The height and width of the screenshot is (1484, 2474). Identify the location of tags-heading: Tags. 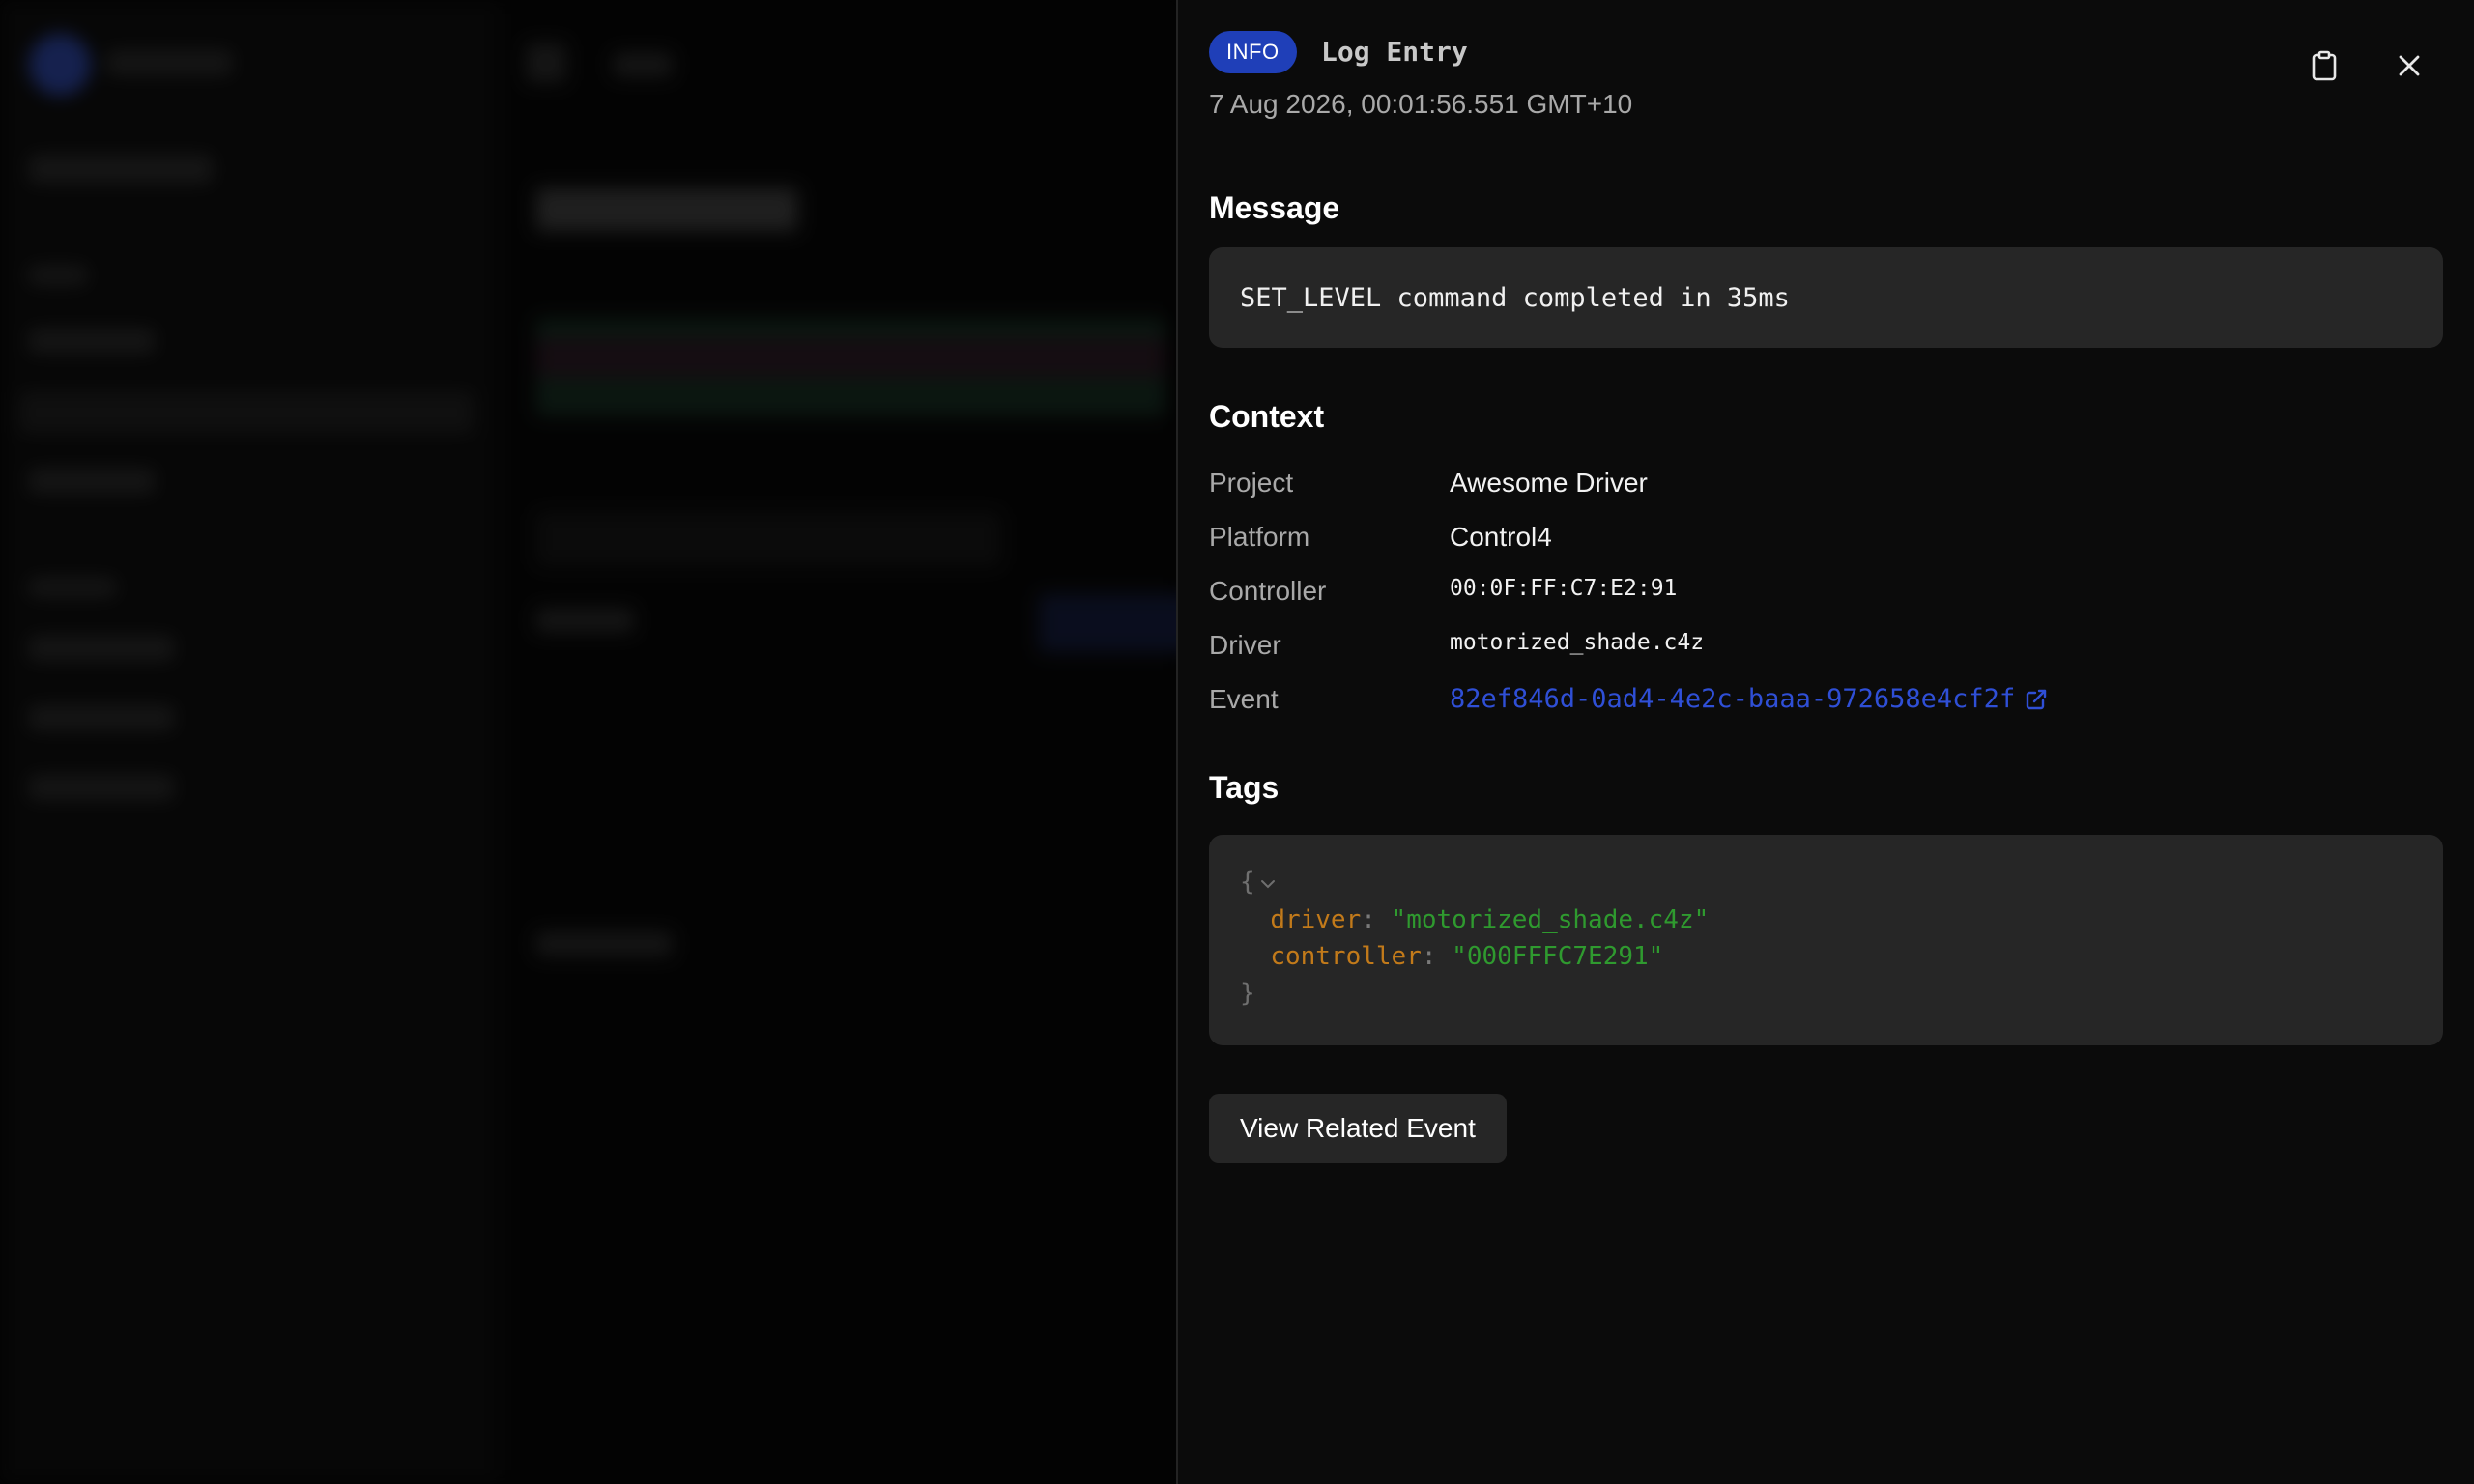
(1245, 788).